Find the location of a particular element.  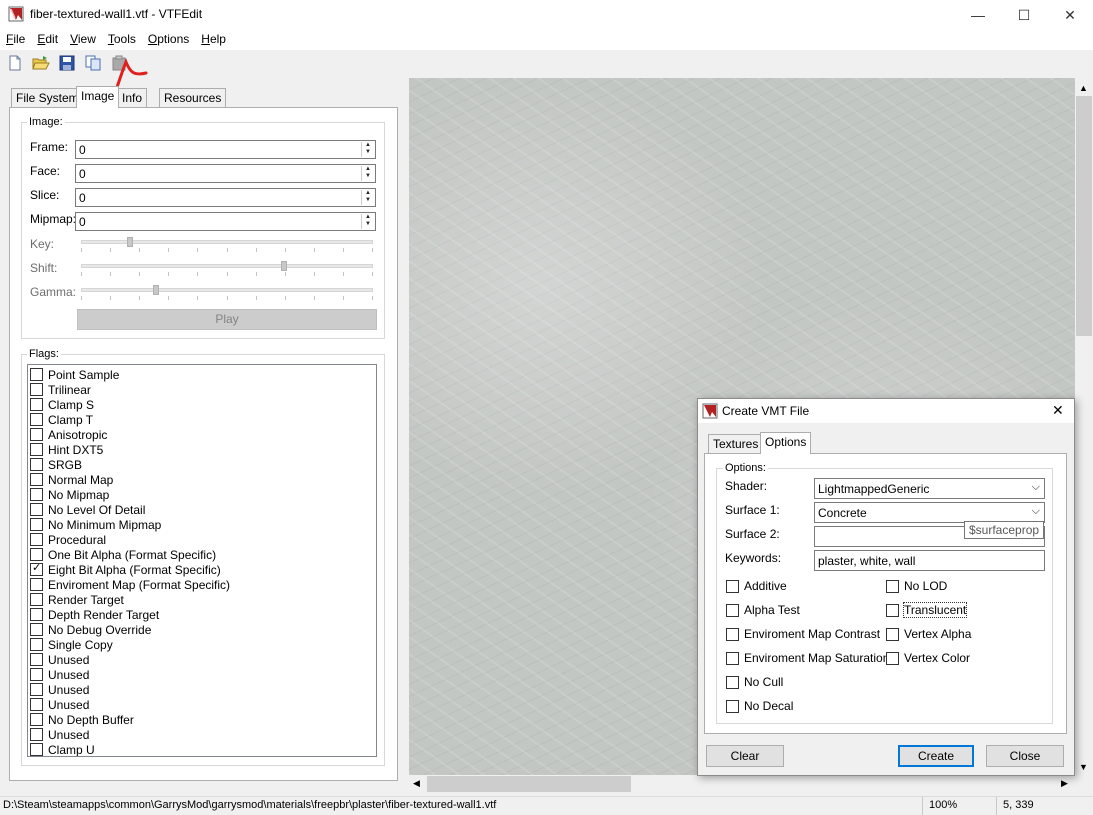

flag-item: Clamp U is located at coordinates (62, 749).